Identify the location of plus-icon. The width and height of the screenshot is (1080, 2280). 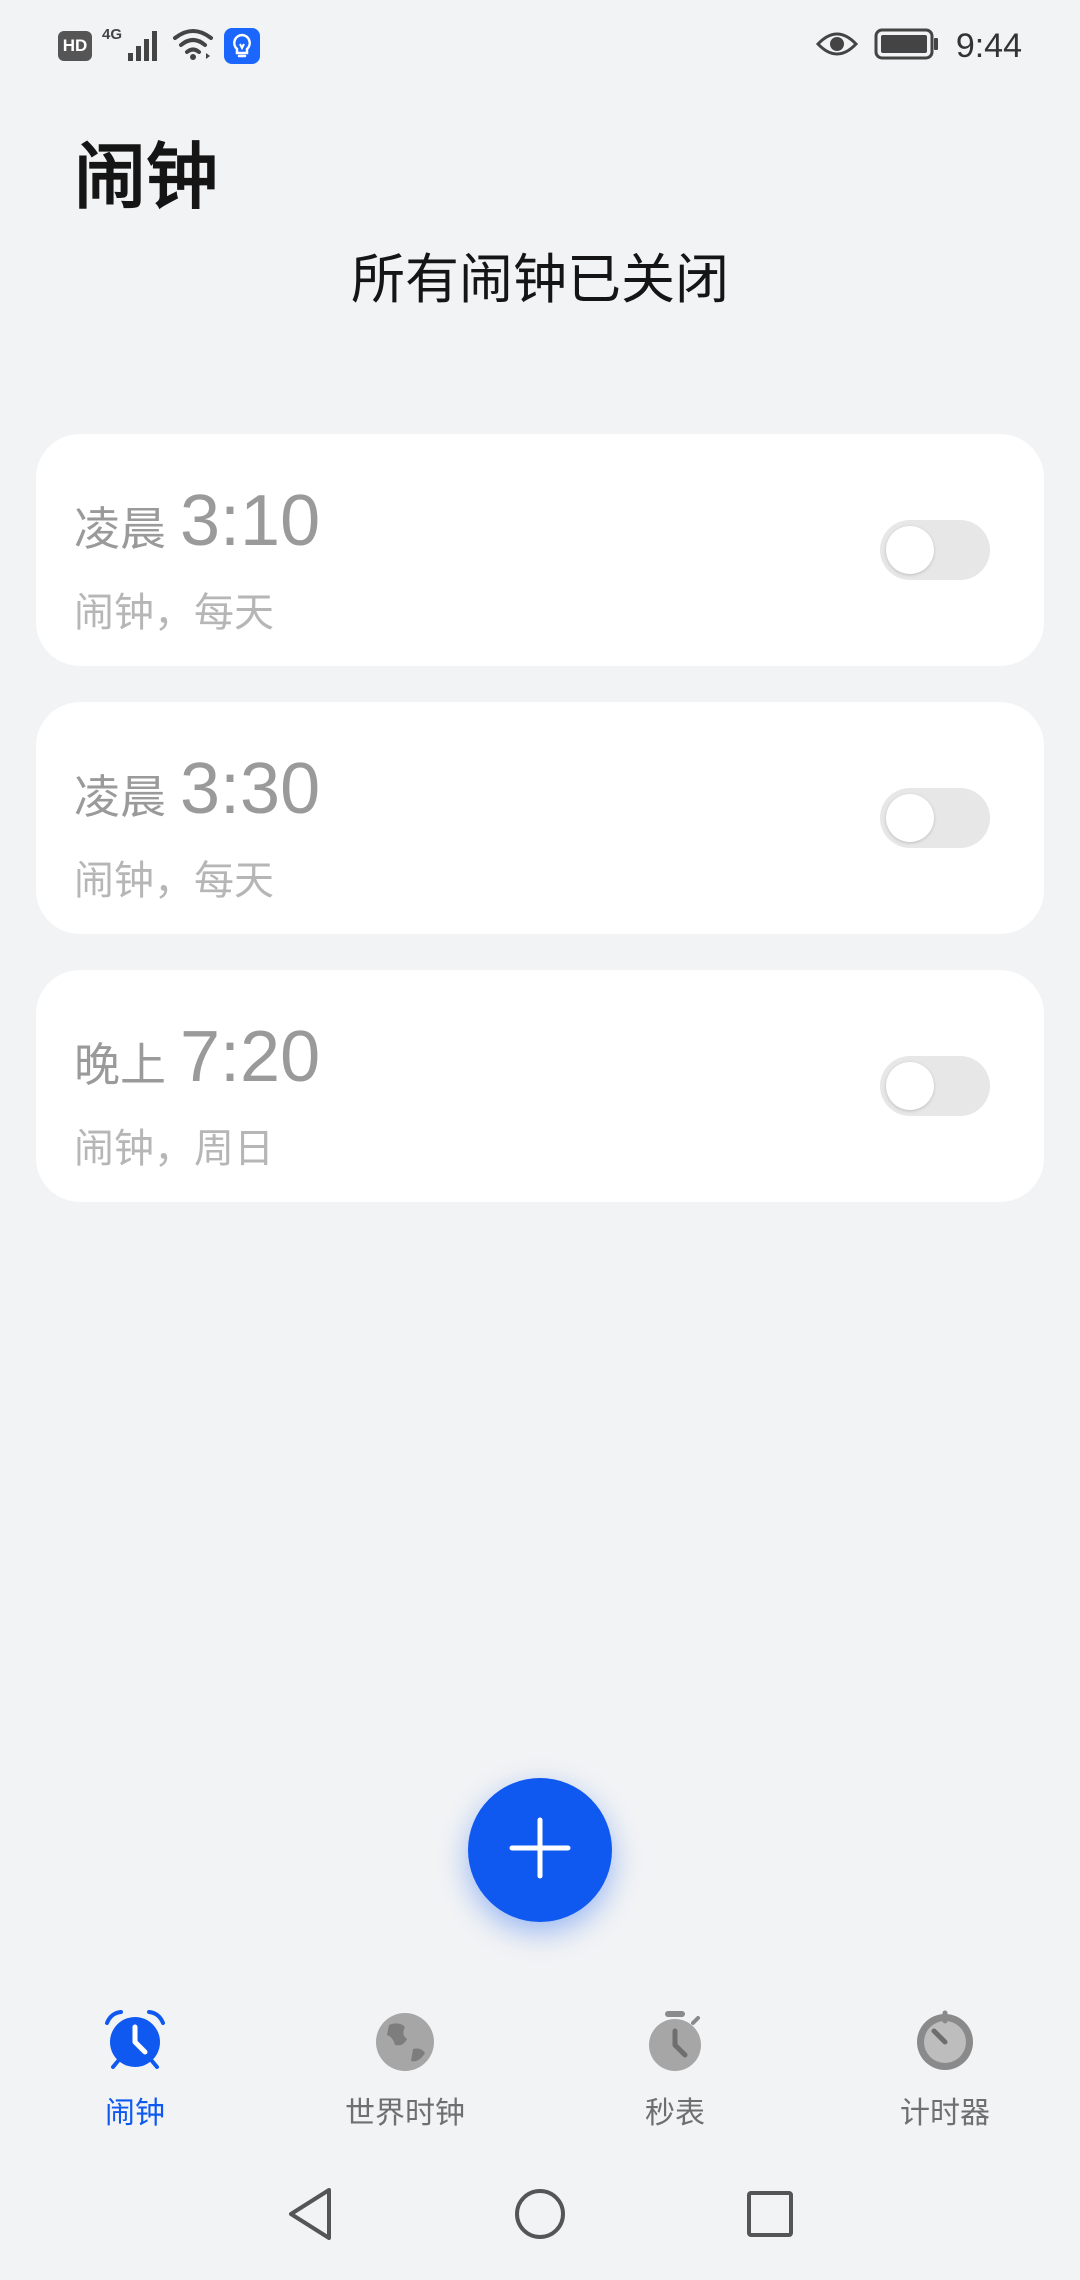
(540, 1850).